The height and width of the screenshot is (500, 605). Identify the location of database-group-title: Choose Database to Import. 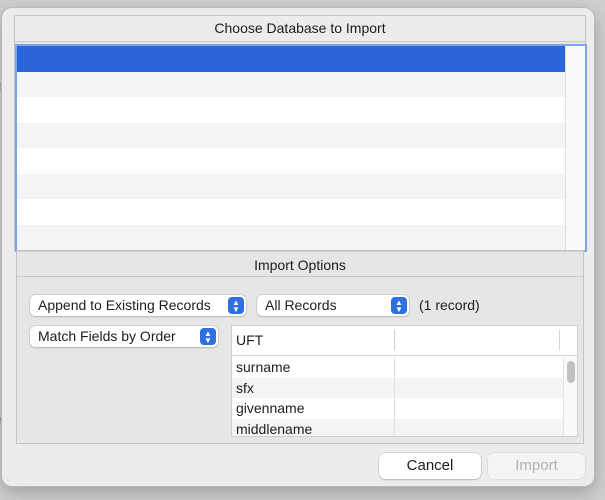
(300, 29).